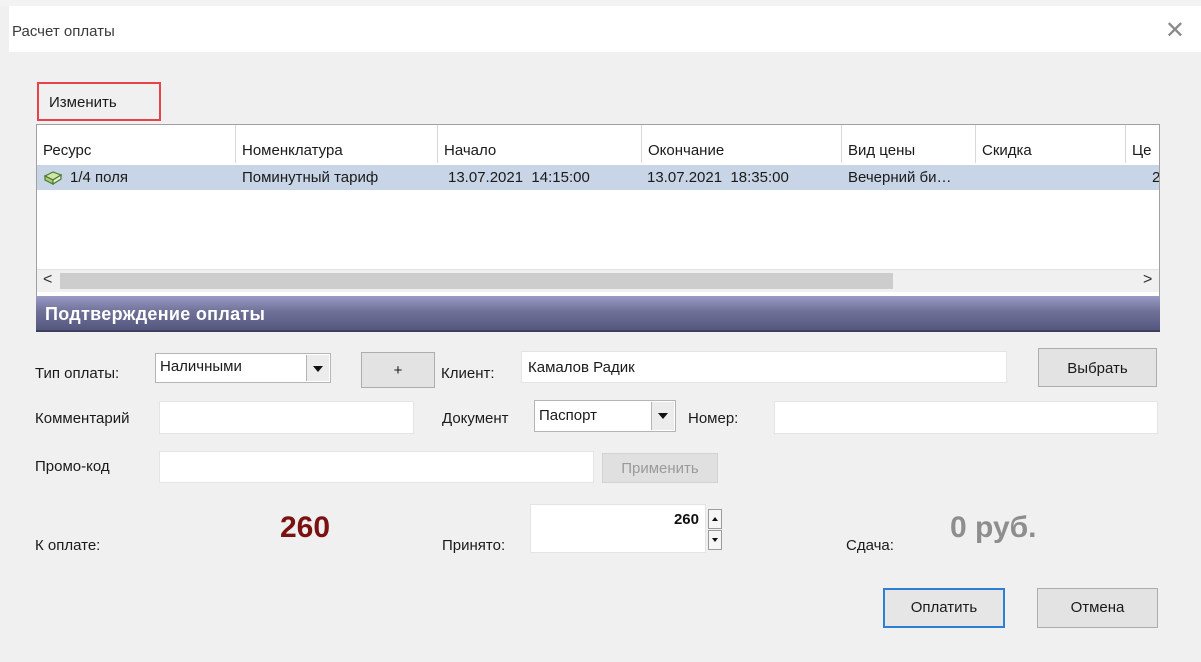 This screenshot has height=662, width=1201. I want to click on column-header-price-type: Вид цены, so click(909, 144).